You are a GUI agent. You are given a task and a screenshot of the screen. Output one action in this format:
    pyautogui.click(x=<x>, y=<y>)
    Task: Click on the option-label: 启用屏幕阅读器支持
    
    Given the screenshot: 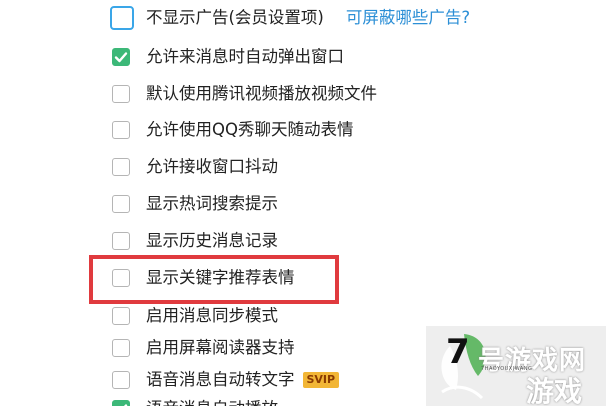 What is the action you would take?
    pyautogui.click(x=220, y=347)
    